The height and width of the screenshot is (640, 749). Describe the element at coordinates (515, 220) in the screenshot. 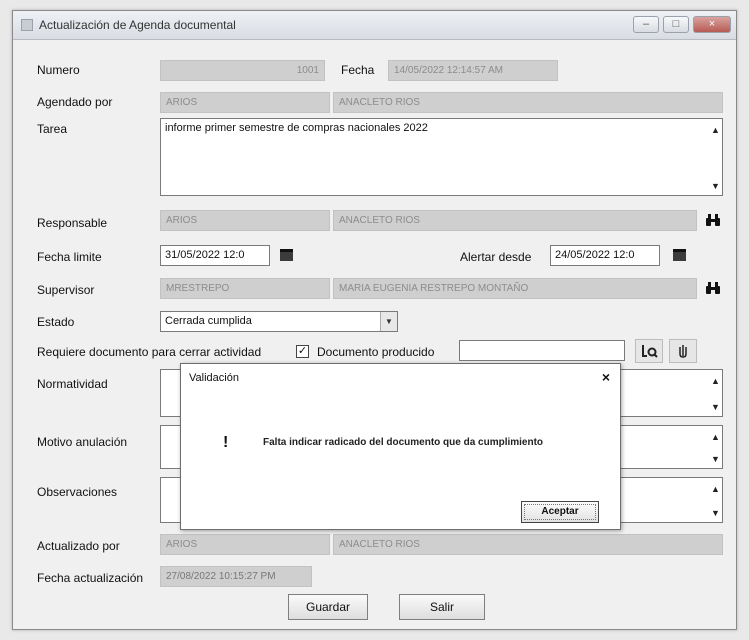

I see `responsable-name-field: ANACLETO RIOS` at that location.